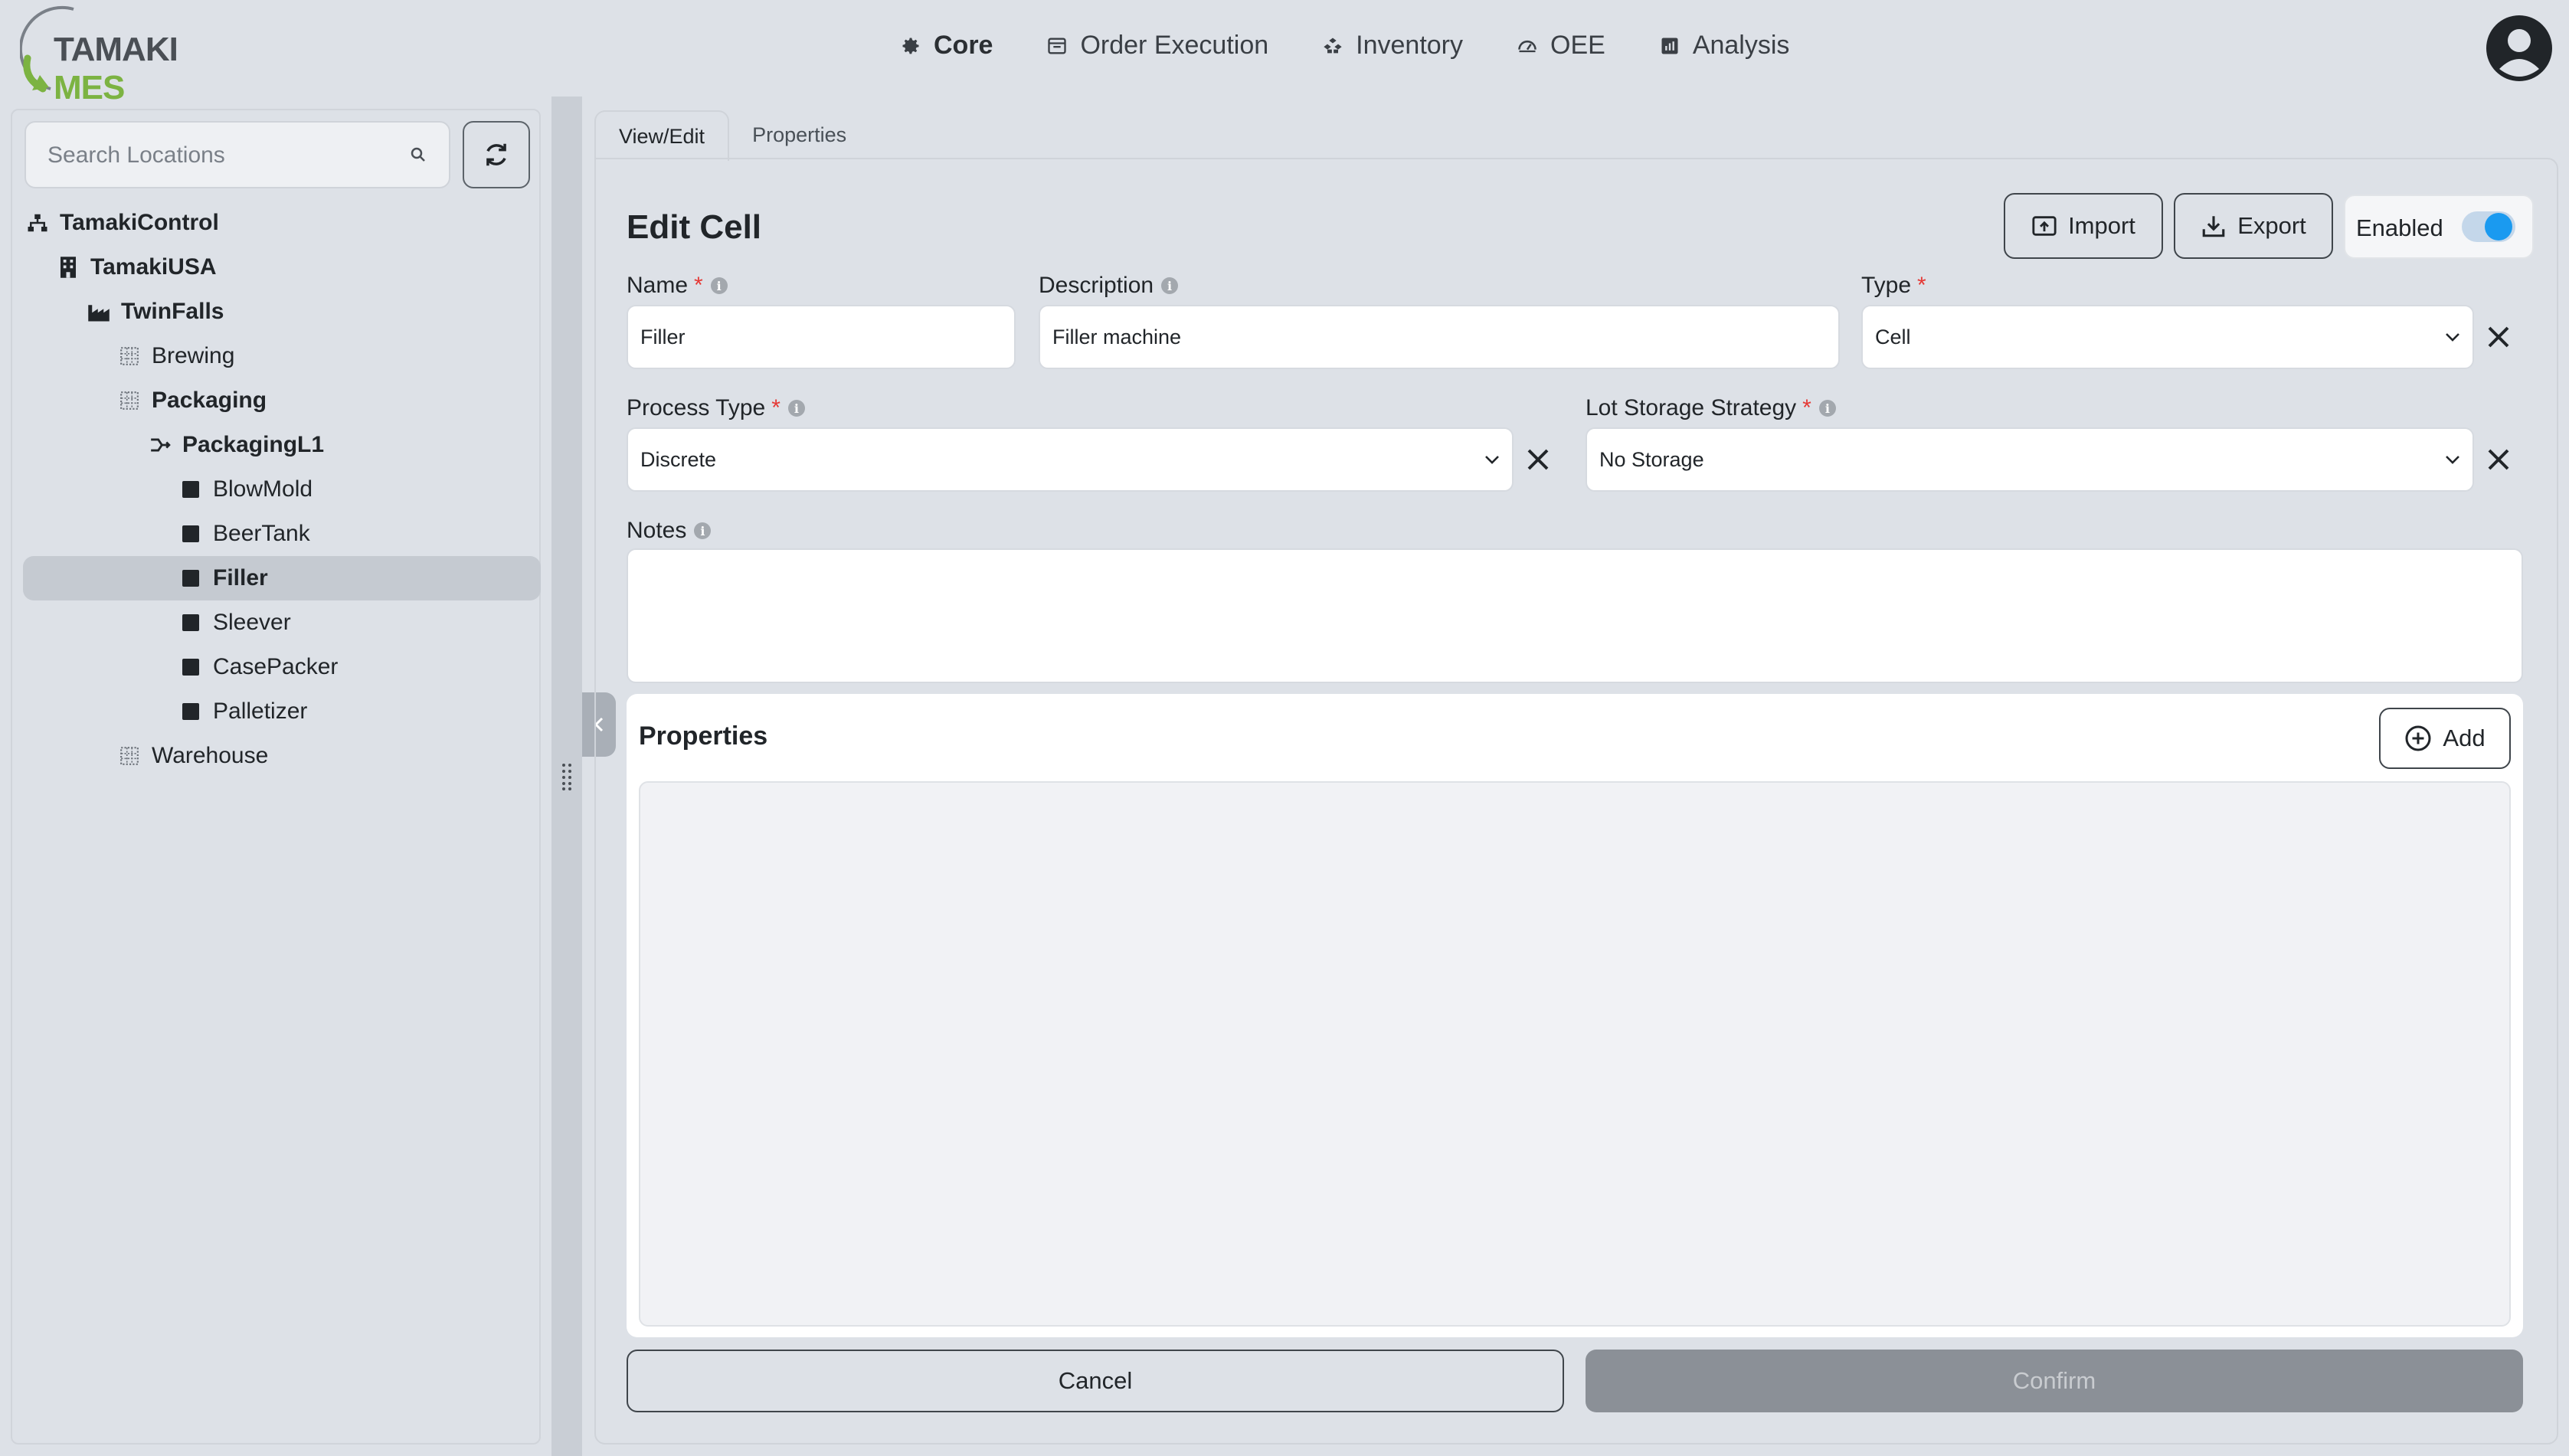 This screenshot has width=2569, height=1456. Describe the element at coordinates (1652, 459) in the screenshot. I see `lot-storage-value: No Storage` at that location.